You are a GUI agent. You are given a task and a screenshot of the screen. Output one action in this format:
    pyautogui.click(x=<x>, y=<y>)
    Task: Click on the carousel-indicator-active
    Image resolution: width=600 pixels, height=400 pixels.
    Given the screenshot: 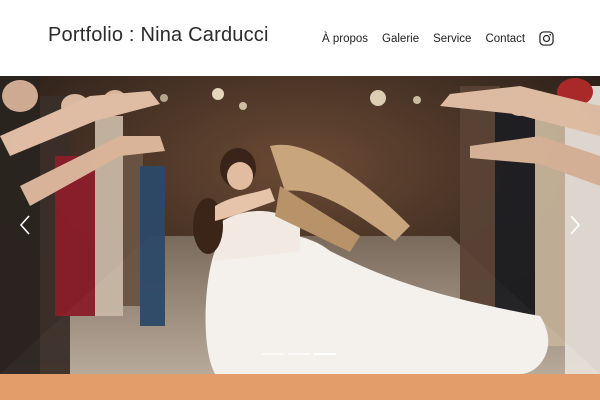 What is the action you would take?
    pyautogui.click(x=325, y=354)
    